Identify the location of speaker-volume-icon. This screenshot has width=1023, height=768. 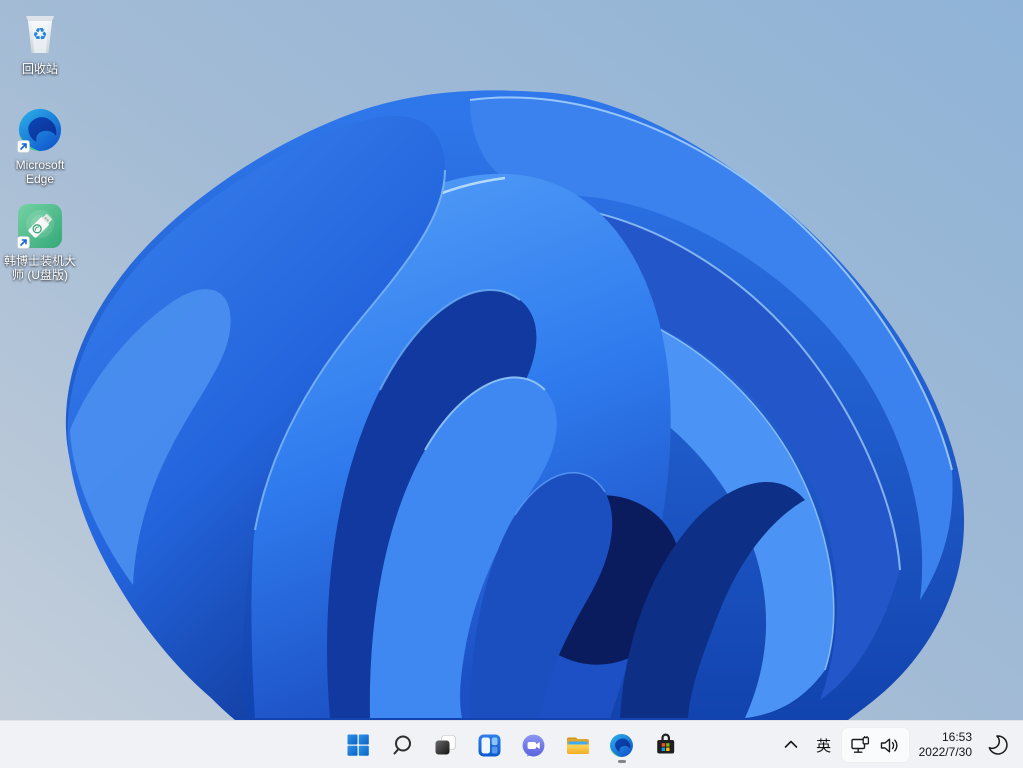
(889, 745).